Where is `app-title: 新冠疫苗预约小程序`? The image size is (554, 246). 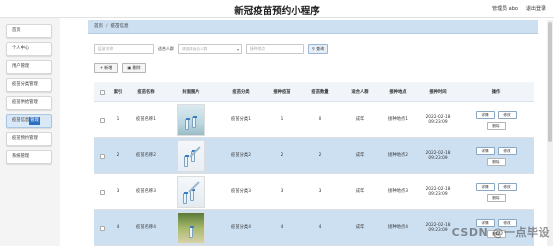
app-title: 新冠疫苗预约小程序 is located at coordinates (277, 11).